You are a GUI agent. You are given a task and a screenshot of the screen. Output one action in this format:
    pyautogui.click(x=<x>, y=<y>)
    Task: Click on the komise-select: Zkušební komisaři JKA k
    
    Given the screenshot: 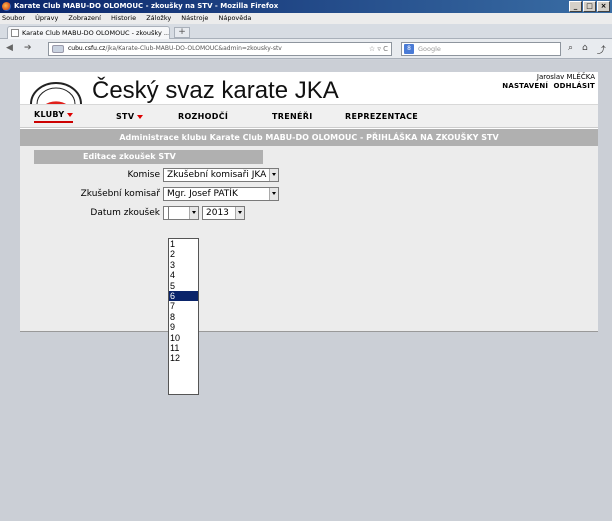 What is the action you would take?
    pyautogui.click(x=221, y=175)
    